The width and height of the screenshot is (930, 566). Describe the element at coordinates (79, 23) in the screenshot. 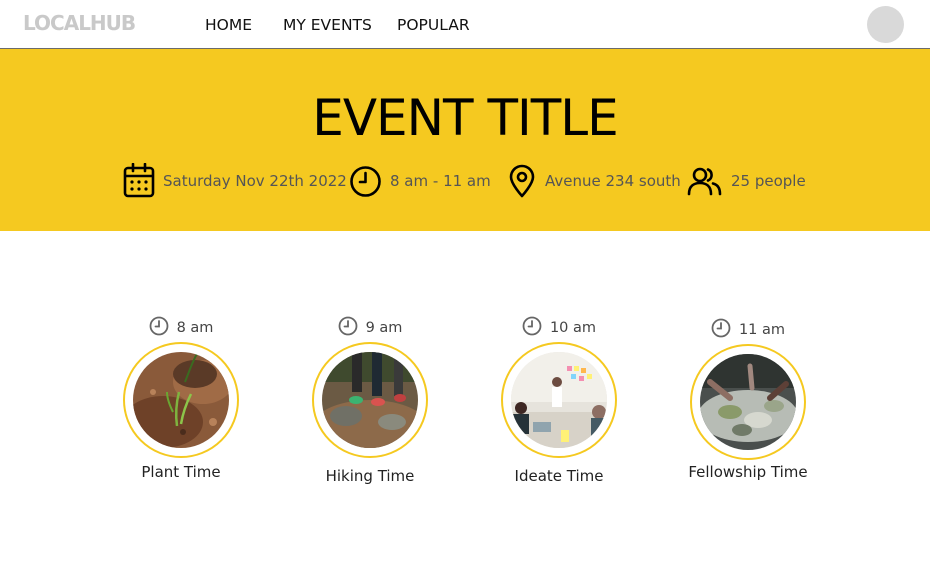

I see `app-logo: LOCALHUB` at that location.